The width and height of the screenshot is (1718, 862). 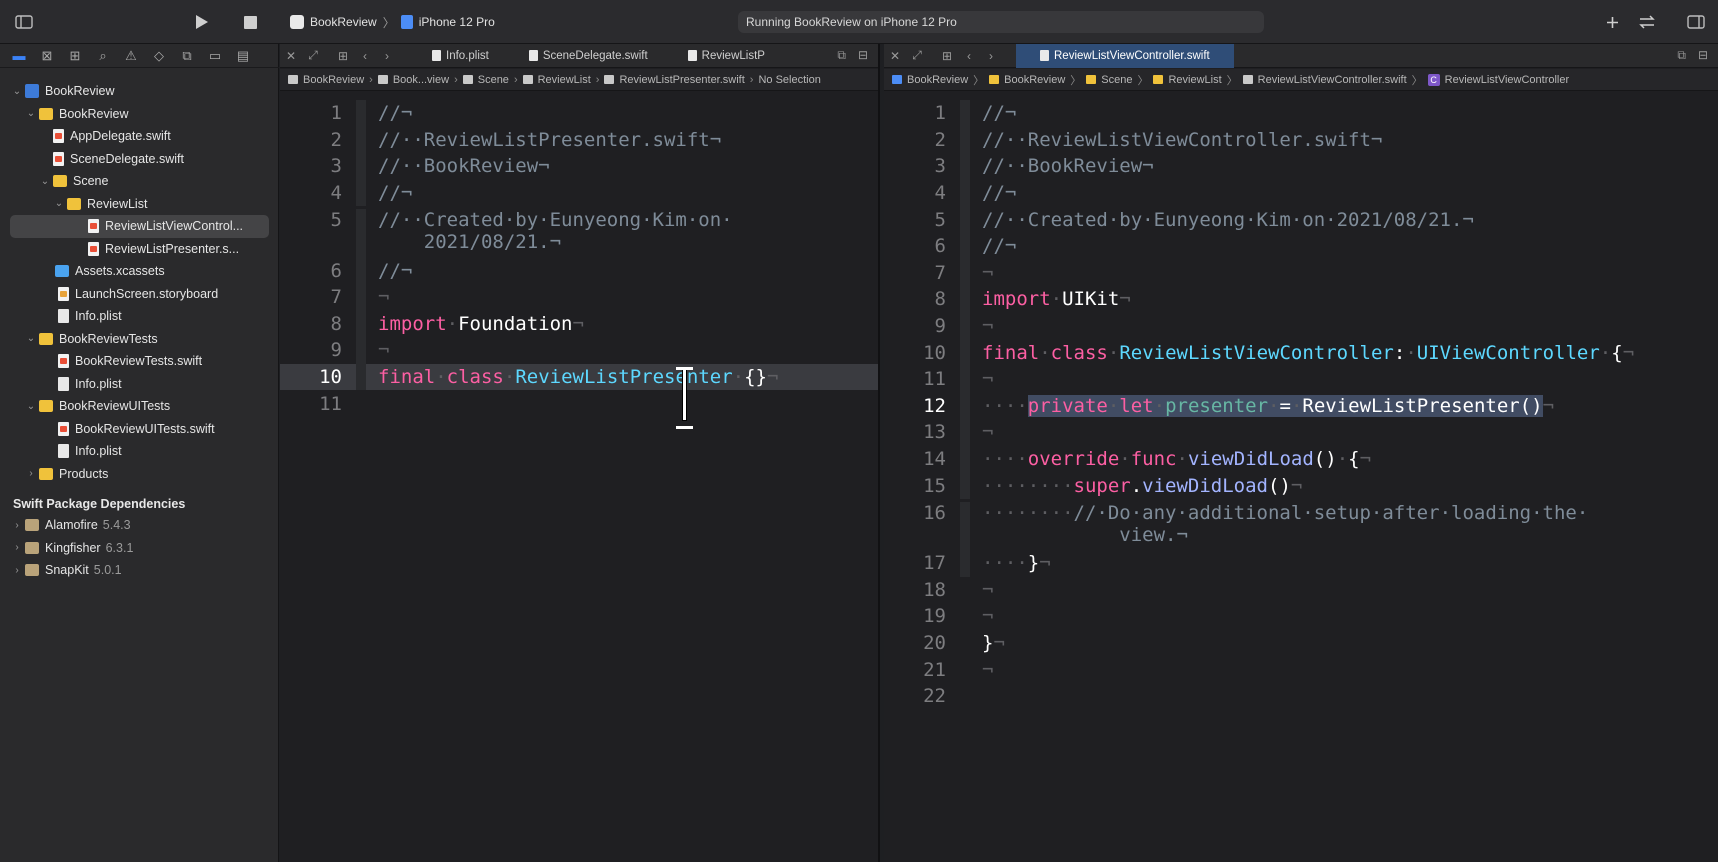 What do you see at coordinates (24, 22) in the screenshot?
I see `sidebar-toggle-icon` at bounding box center [24, 22].